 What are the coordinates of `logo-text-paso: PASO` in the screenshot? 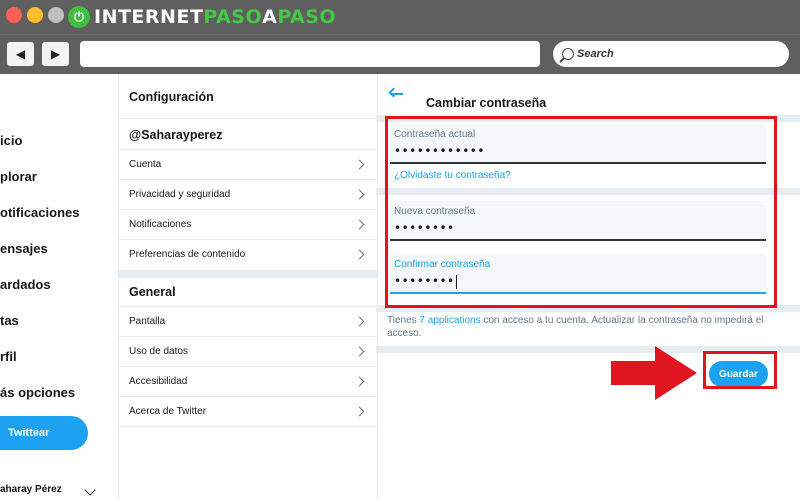 It's located at (233, 17).